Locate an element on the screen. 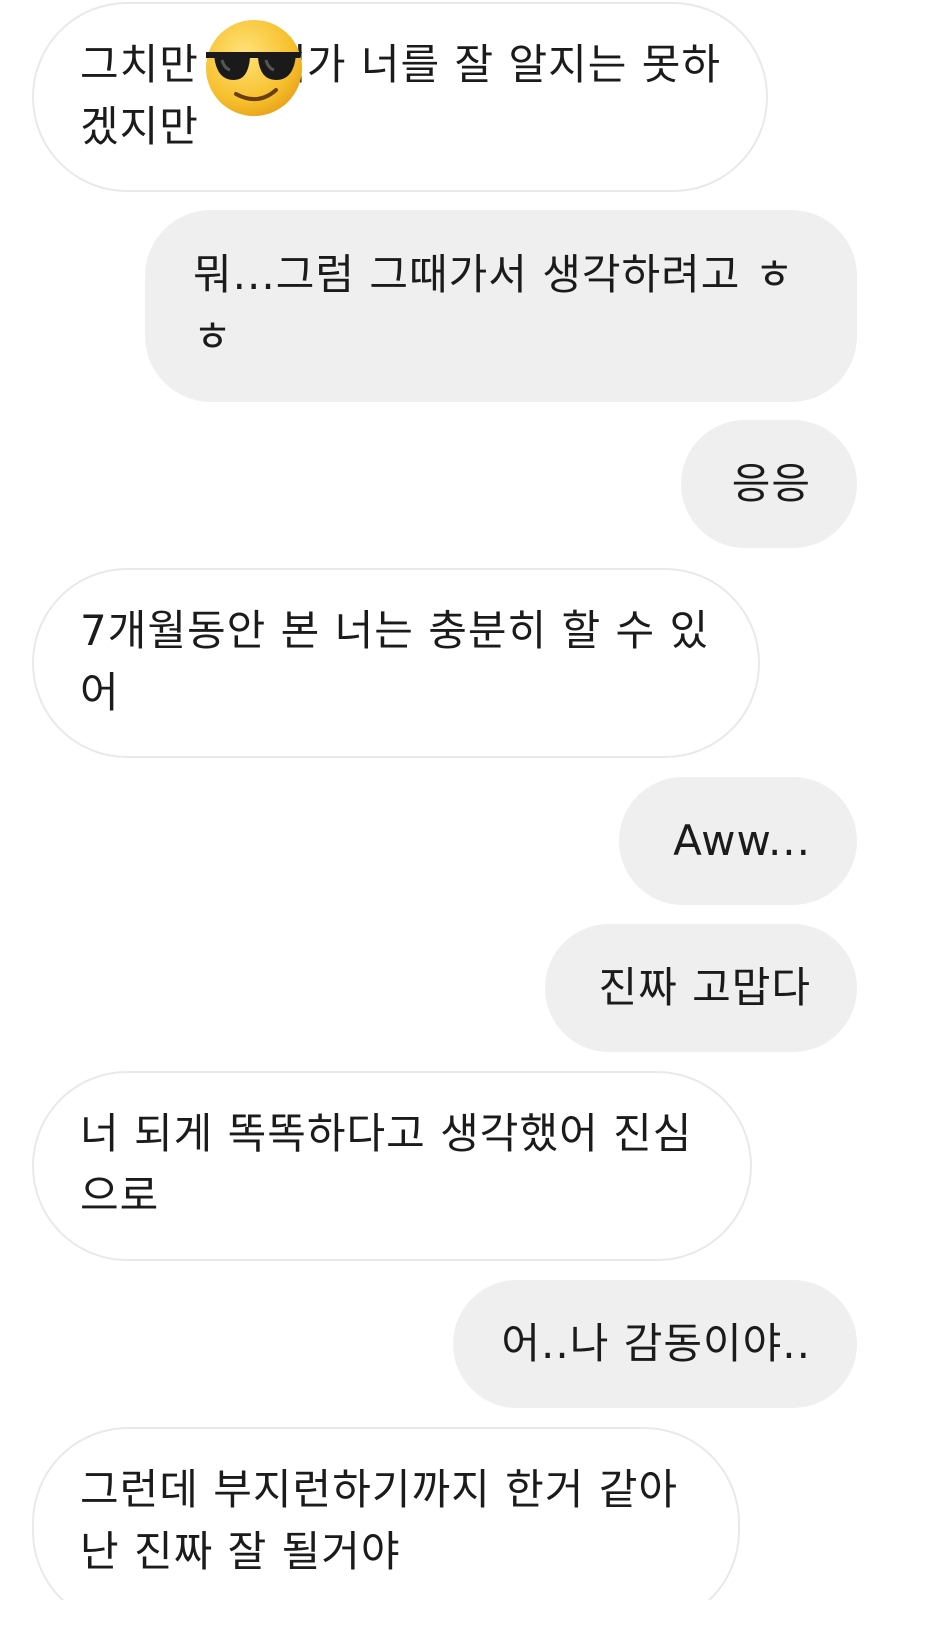  message-text: 응응 is located at coordinates (771, 483).